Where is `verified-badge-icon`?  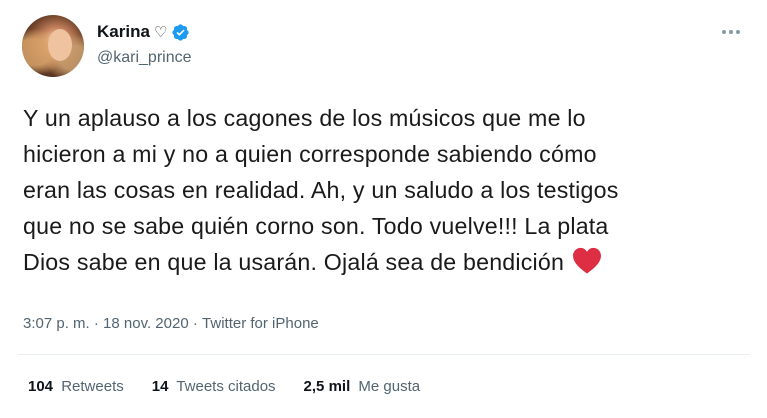
verified-badge-icon is located at coordinates (180, 32).